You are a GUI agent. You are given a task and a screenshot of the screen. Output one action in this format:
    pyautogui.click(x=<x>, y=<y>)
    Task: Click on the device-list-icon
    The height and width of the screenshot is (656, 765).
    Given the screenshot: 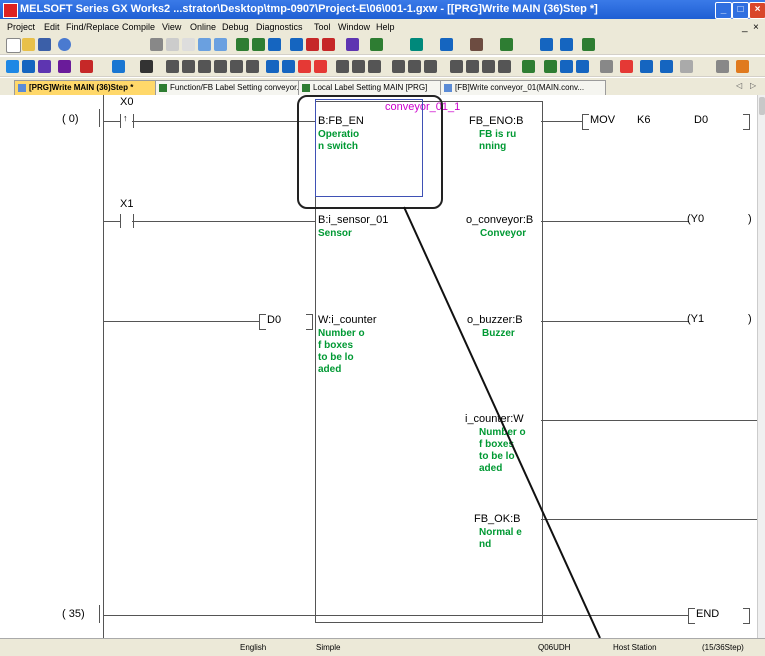 What is the action you would take?
    pyautogui.click(x=64, y=66)
    